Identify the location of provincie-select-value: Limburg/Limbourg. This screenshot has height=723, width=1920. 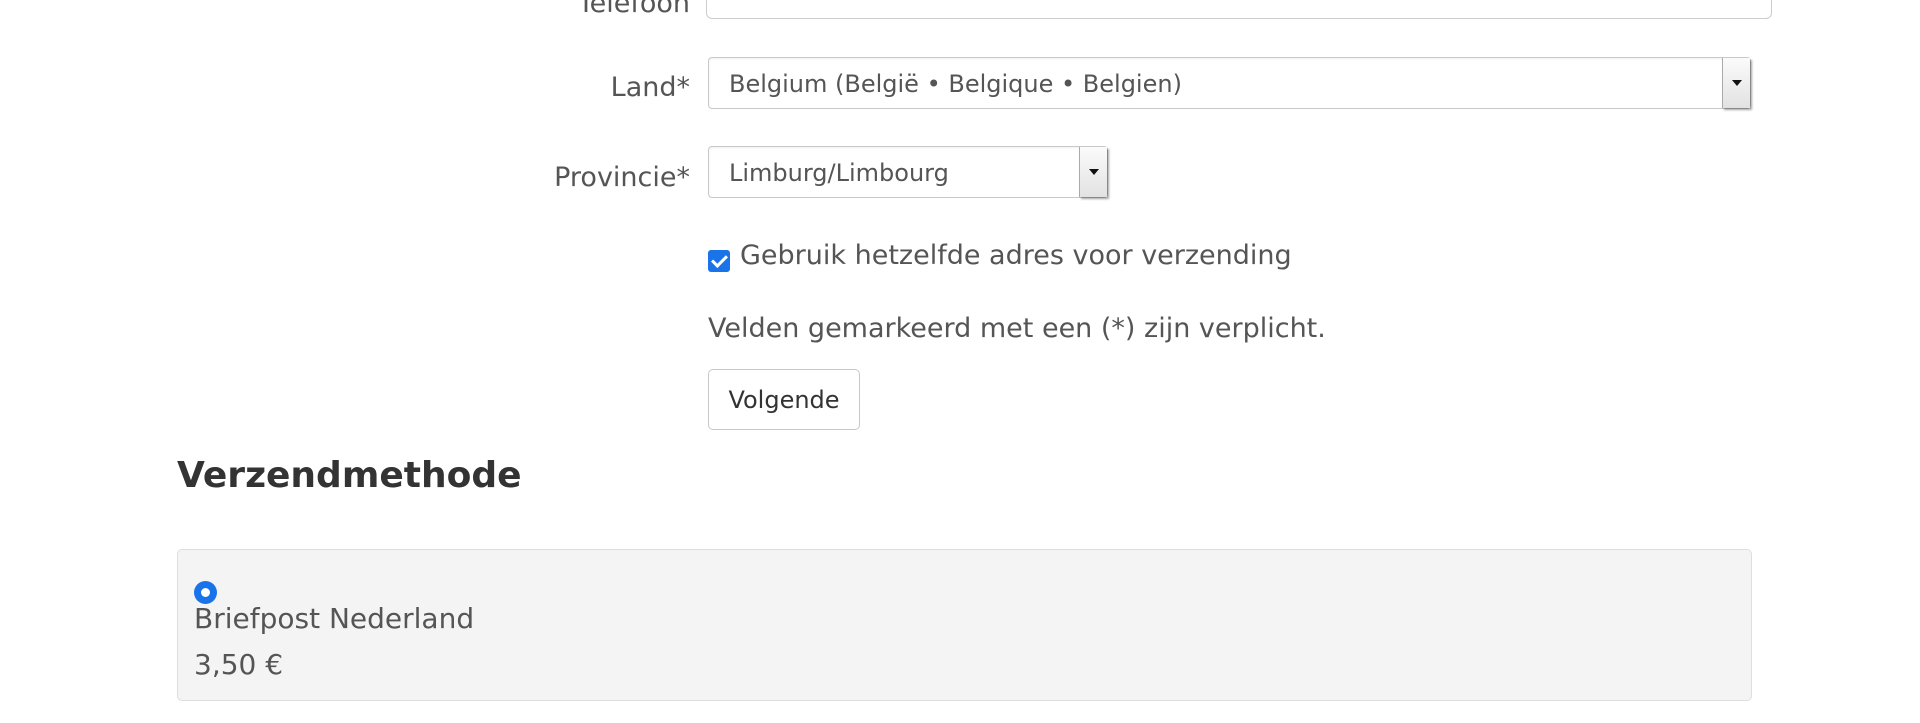
(839, 173).